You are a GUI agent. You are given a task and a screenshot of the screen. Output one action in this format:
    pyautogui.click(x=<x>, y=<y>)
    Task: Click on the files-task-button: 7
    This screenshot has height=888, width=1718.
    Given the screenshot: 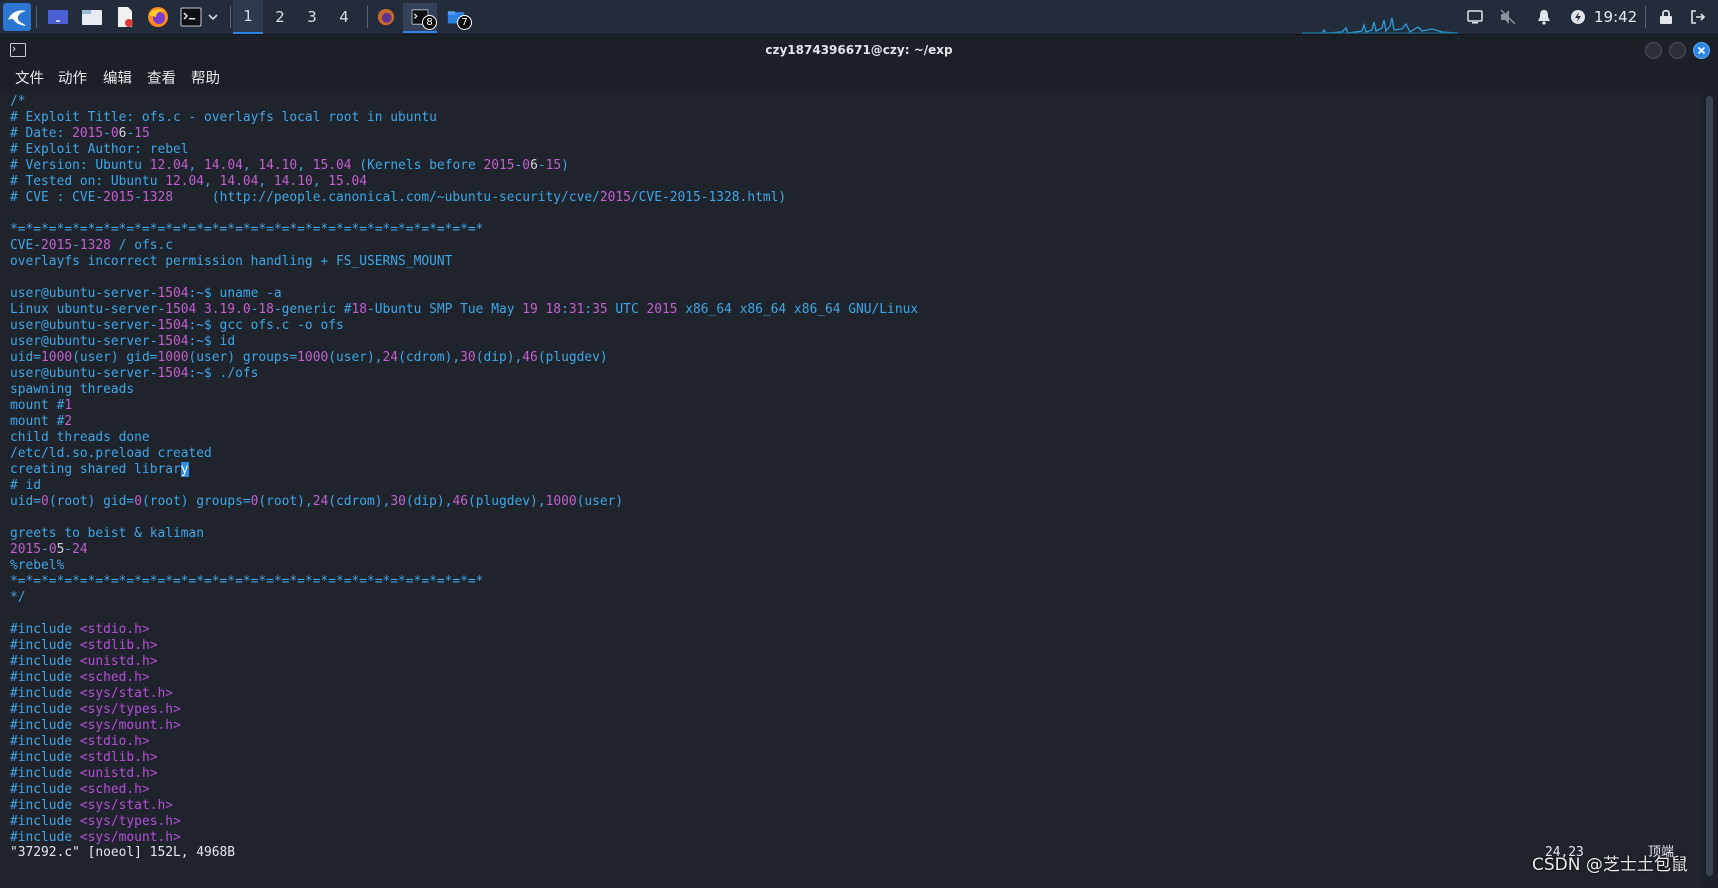 What is the action you would take?
    pyautogui.click(x=457, y=17)
    